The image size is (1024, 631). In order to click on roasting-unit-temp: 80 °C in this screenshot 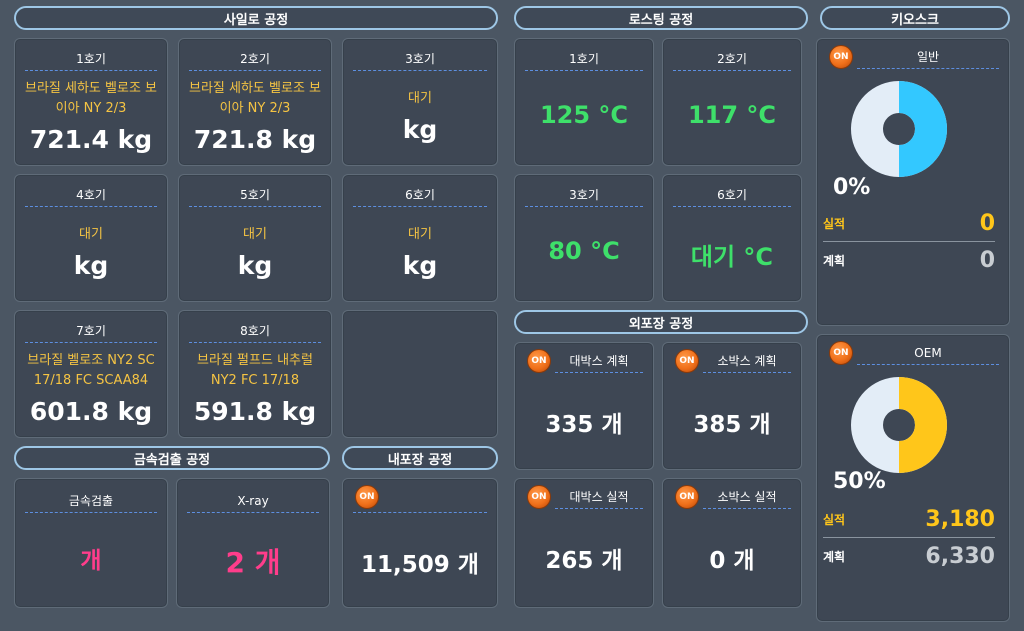, I will do `click(584, 251)`.